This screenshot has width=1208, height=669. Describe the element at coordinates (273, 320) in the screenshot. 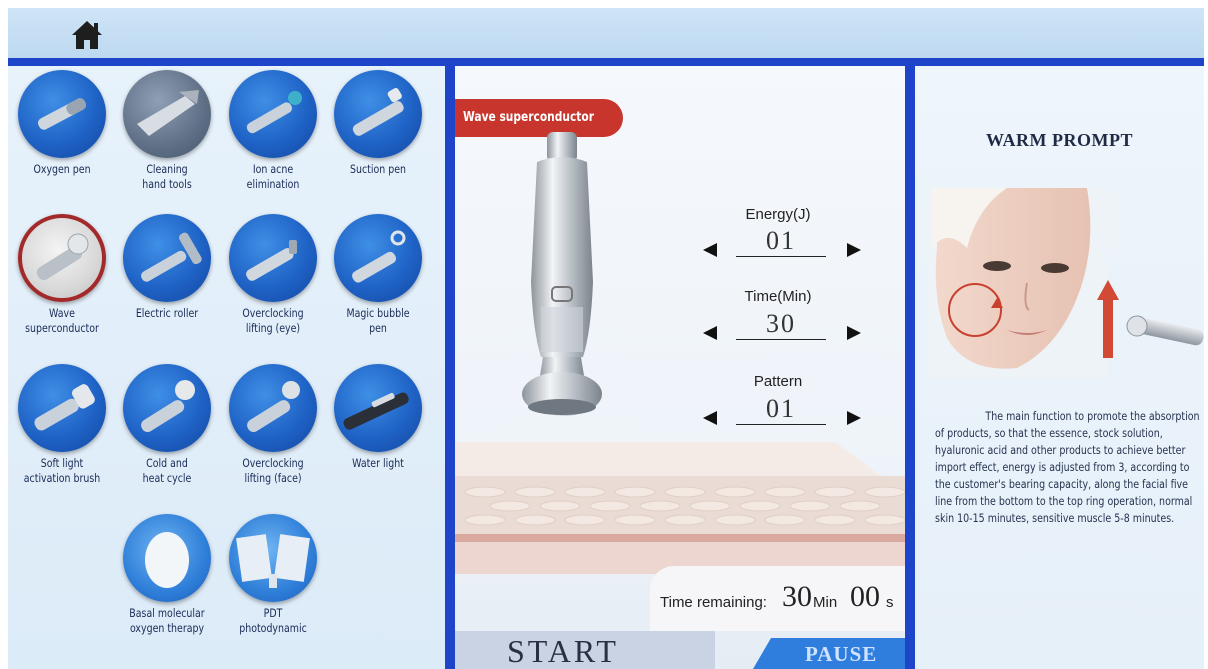

I see `tool-label: Overclocking lifting (eye)` at that location.